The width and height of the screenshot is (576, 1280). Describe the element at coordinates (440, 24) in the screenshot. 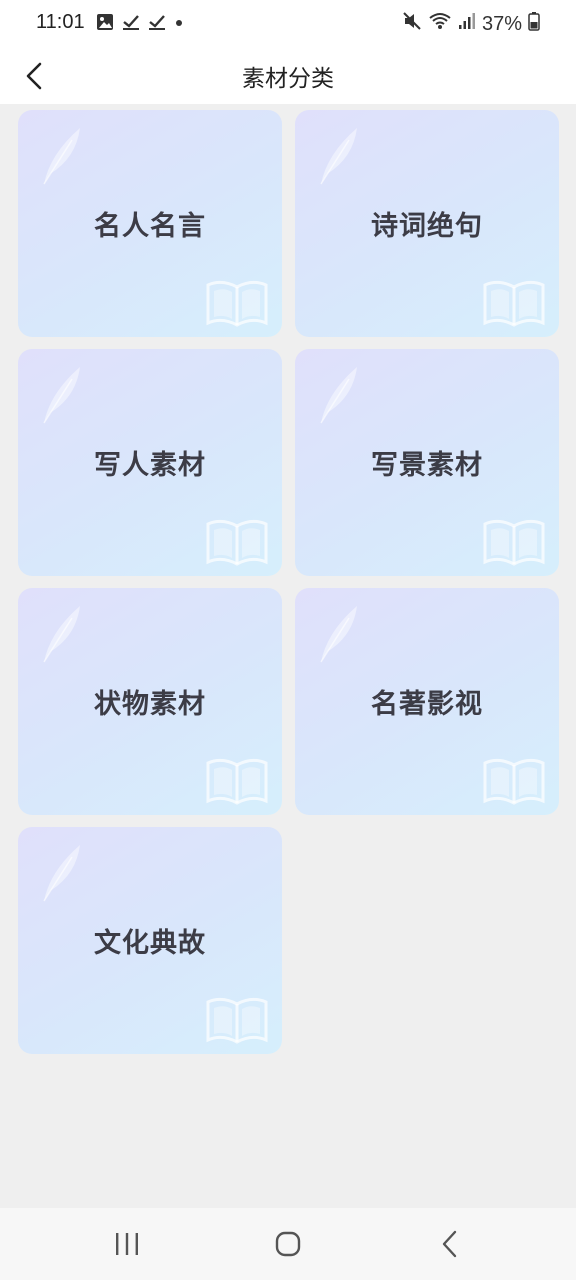

I see `wifi-icon` at that location.